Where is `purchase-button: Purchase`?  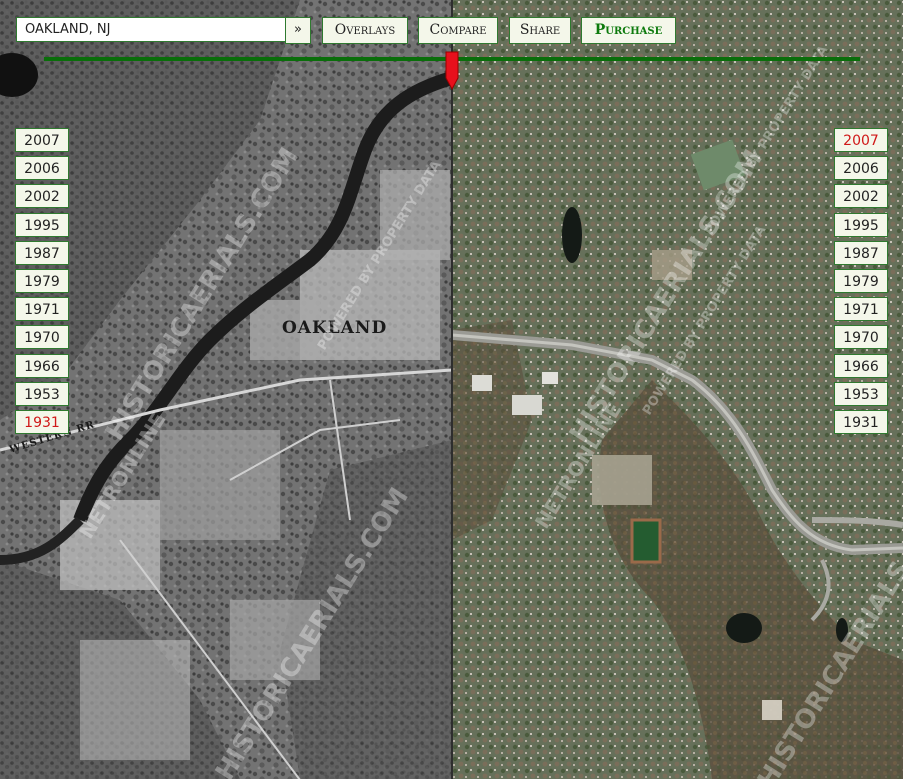
purchase-button: Purchase is located at coordinates (628, 30).